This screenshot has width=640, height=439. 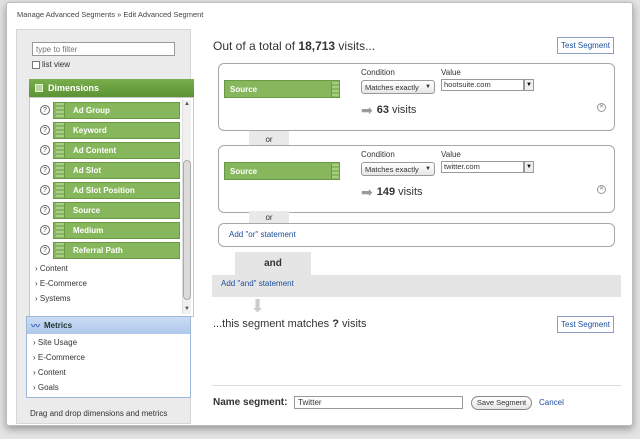 What do you see at coordinates (256, 46) in the screenshot?
I see `total-prefix: Out of a total of` at bounding box center [256, 46].